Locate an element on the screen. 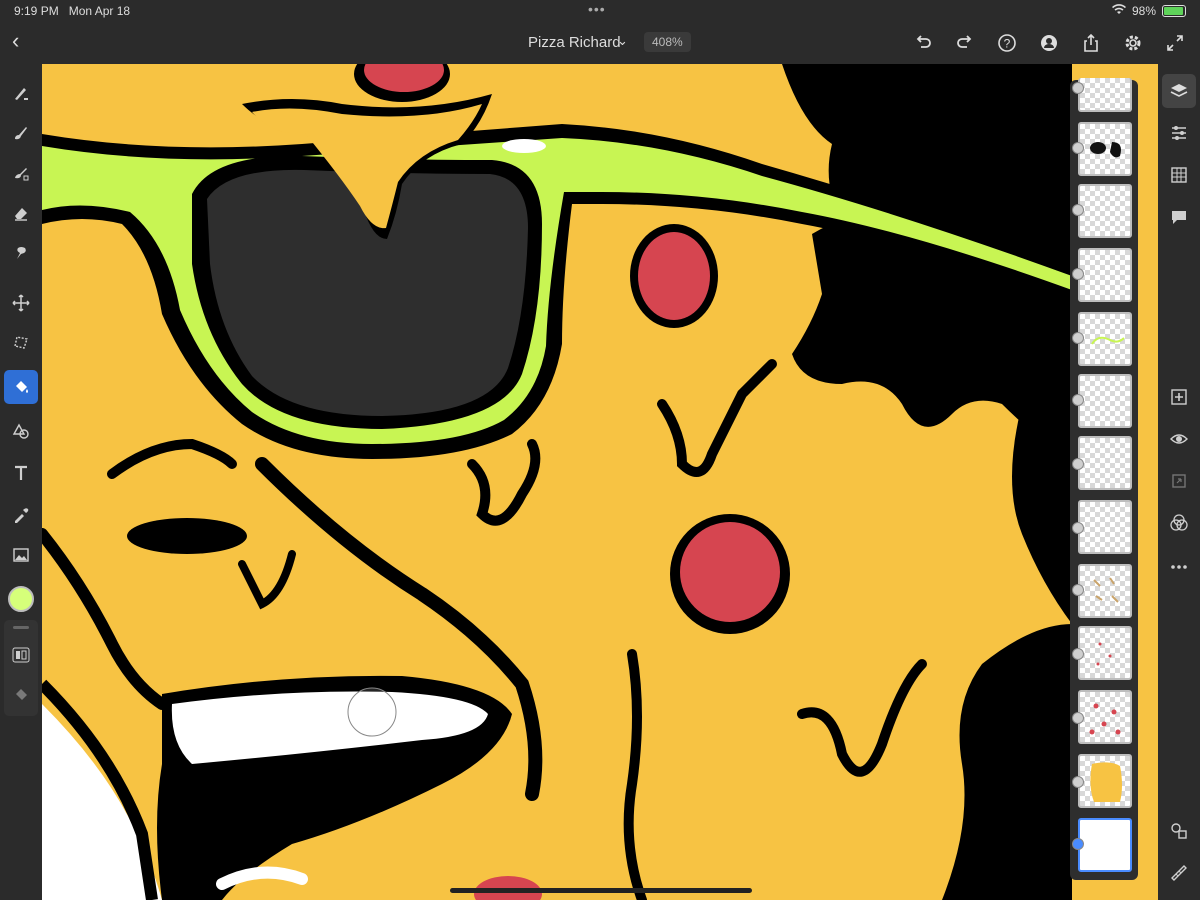  wifi-icon is located at coordinates (1118, 11).